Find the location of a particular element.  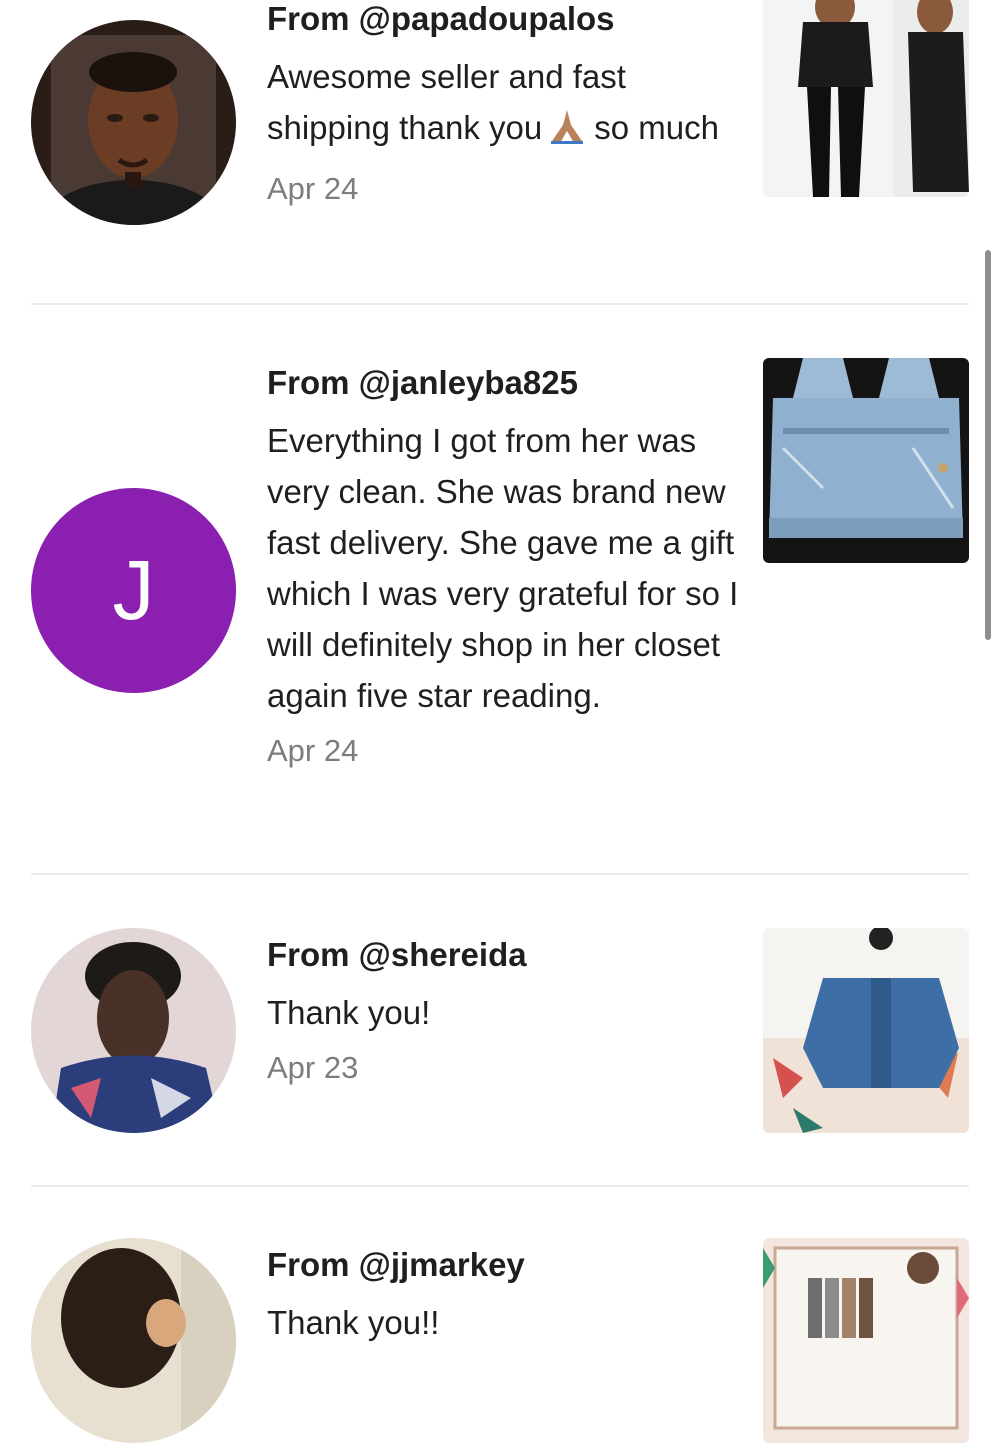

folded-hands-emoji-icon is located at coordinates (567, 133).